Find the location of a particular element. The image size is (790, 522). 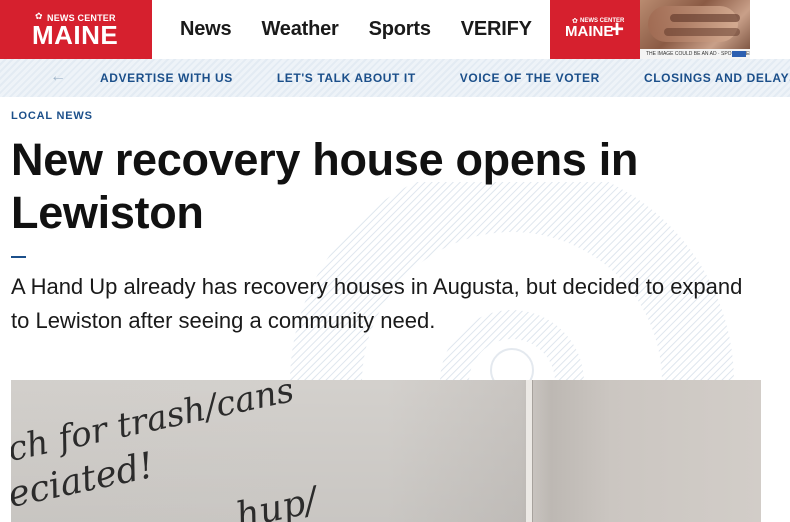

subnav-advertise: ADVERTISE WITH US is located at coordinates (166, 78).